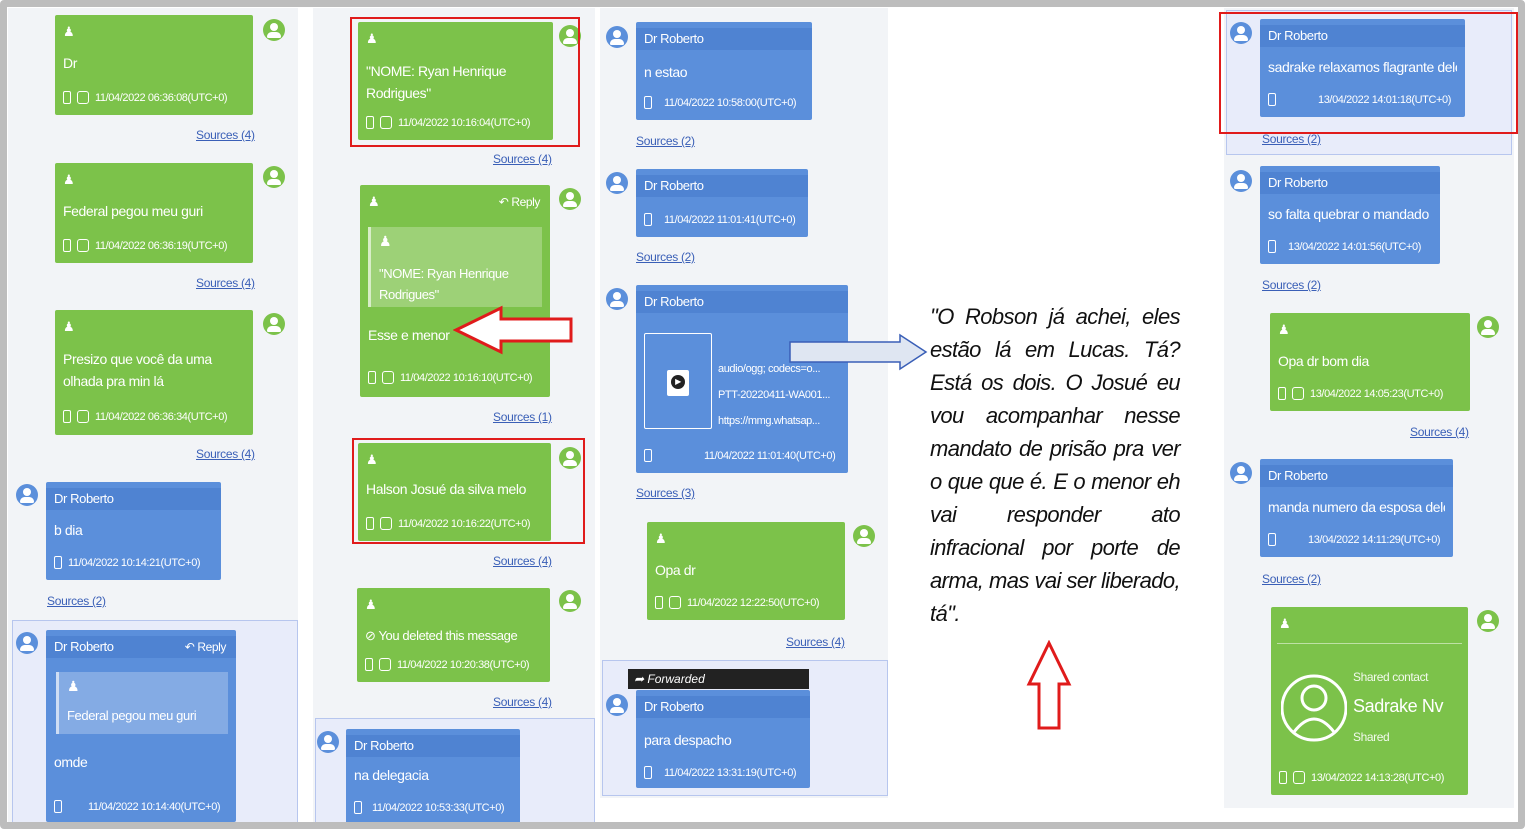 The width and height of the screenshot is (1525, 829). I want to click on sources-link: Sources (3), so click(665, 493).